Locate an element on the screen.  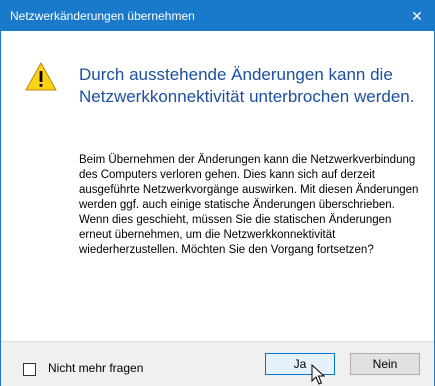
dont-ask-again-checkbox is located at coordinates (29, 369).